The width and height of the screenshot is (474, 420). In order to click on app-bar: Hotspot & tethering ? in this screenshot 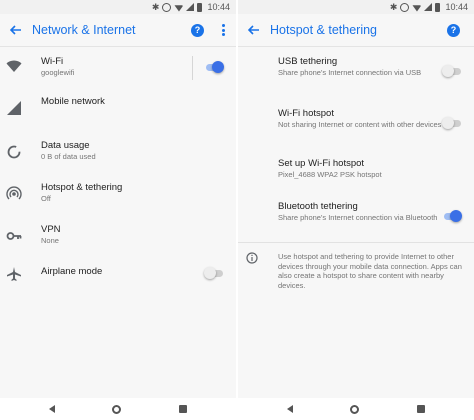, I will do `click(356, 30)`.